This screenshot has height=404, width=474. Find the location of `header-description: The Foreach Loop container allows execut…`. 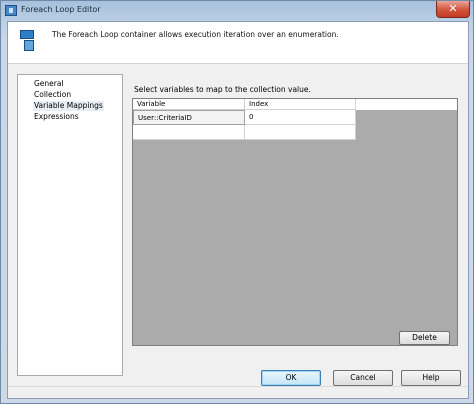

header-description: The Foreach Loop container allows execut… is located at coordinates (195, 34).